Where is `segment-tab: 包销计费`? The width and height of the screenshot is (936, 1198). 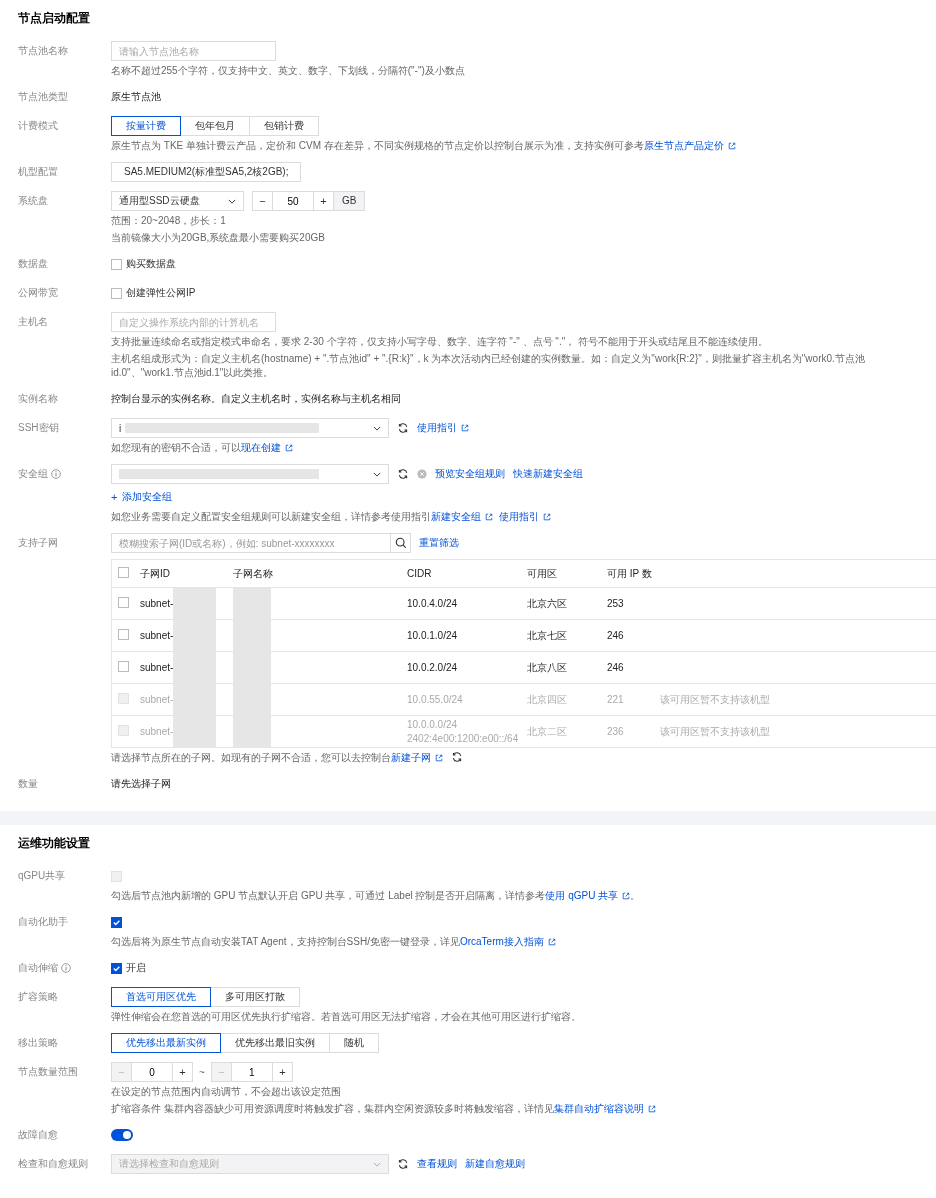 segment-tab: 包销计费 is located at coordinates (284, 126).